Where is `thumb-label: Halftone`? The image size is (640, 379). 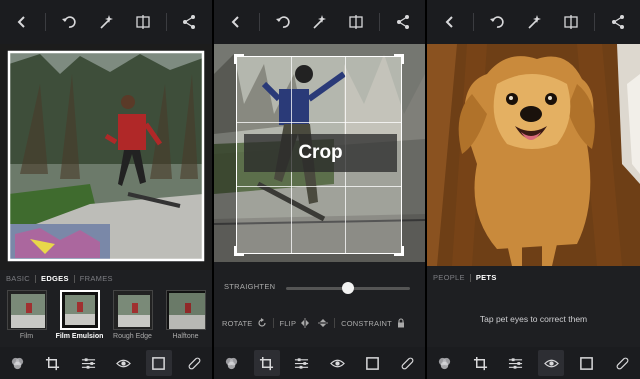 thumb-label: Halftone is located at coordinates (185, 336).